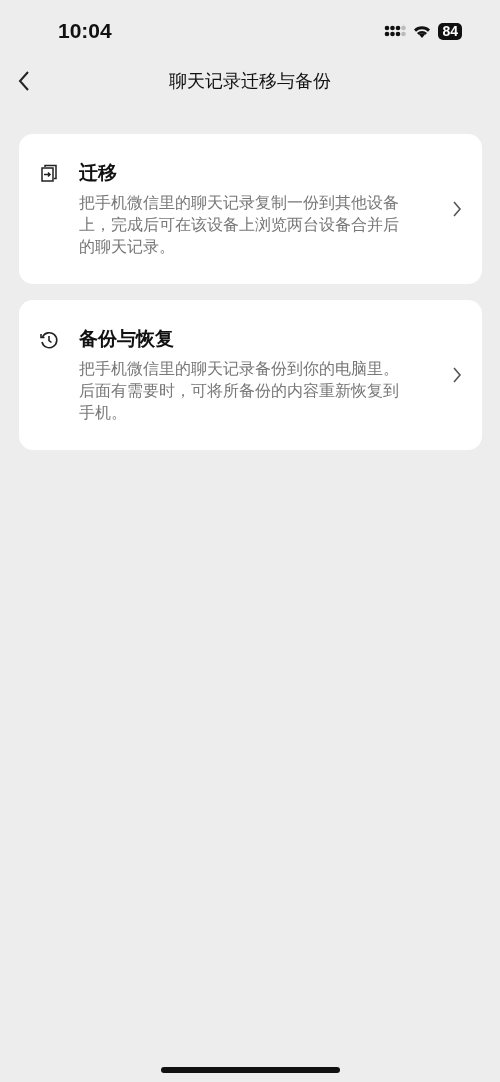 Image resolution: width=500 pixels, height=1082 pixels. What do you see at coordinates (239, 225) in the screenshot?
I see `card-description: 把手机微信里的聊天记录复制一份到其他设备上，完成后可在该设备上浏览两台设备合并后的聊天记录。` at bounding box center [239, 225].